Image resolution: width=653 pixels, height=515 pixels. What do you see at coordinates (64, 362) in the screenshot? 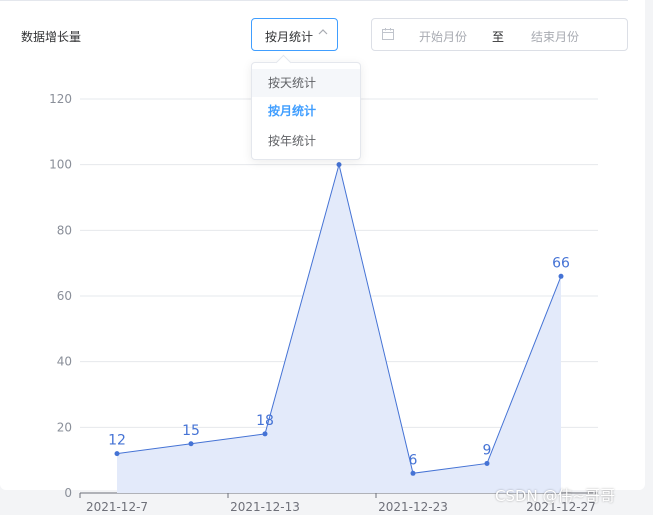
I see `y-tick-label: 40` at bounding box center [64, 362].